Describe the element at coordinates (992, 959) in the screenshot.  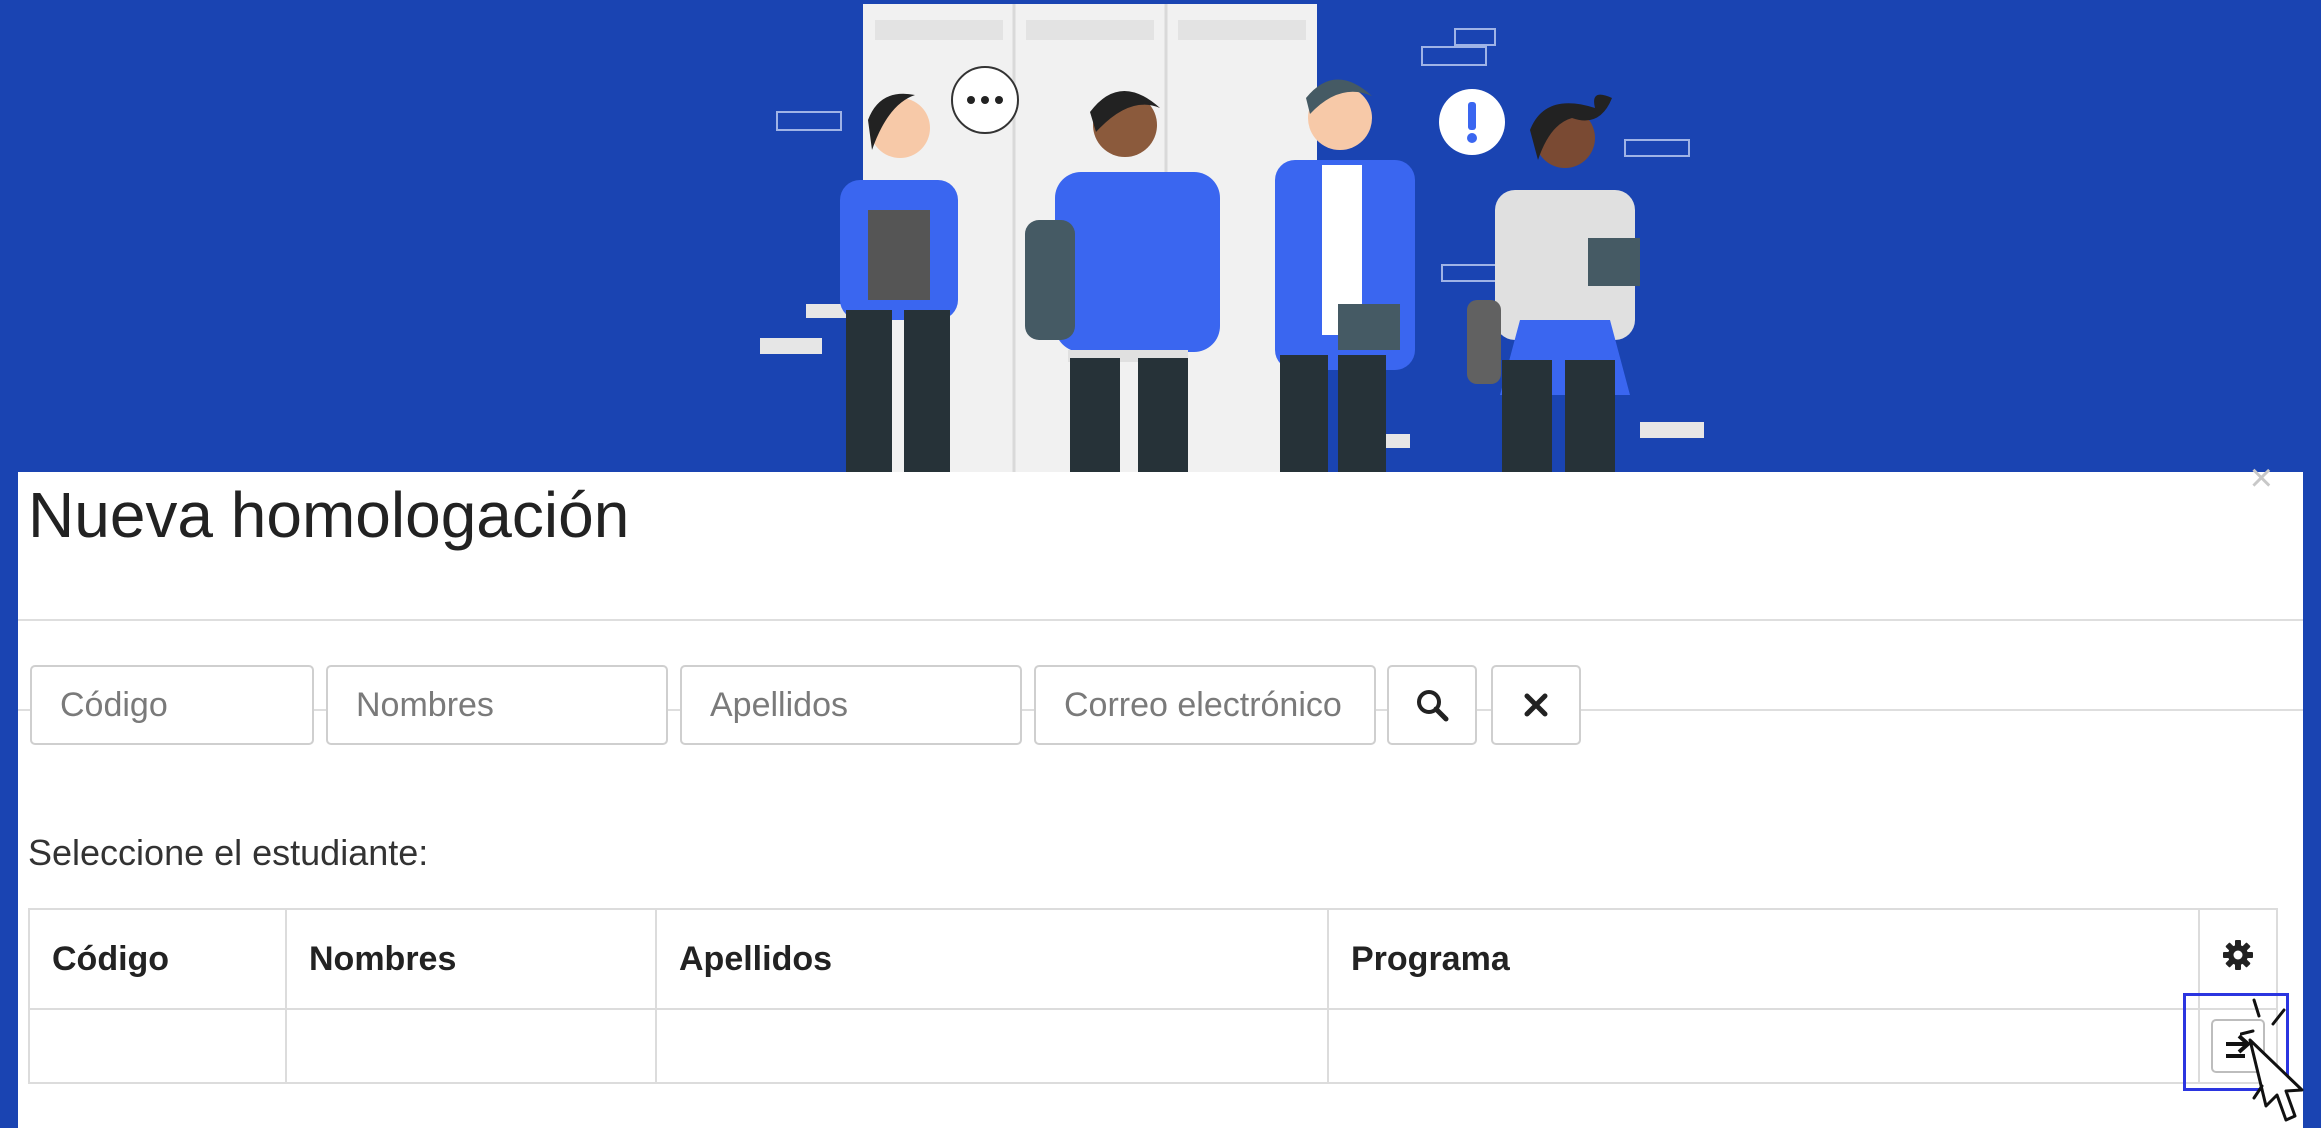
I see `column-header-apellidos: Apellidos` at that location.